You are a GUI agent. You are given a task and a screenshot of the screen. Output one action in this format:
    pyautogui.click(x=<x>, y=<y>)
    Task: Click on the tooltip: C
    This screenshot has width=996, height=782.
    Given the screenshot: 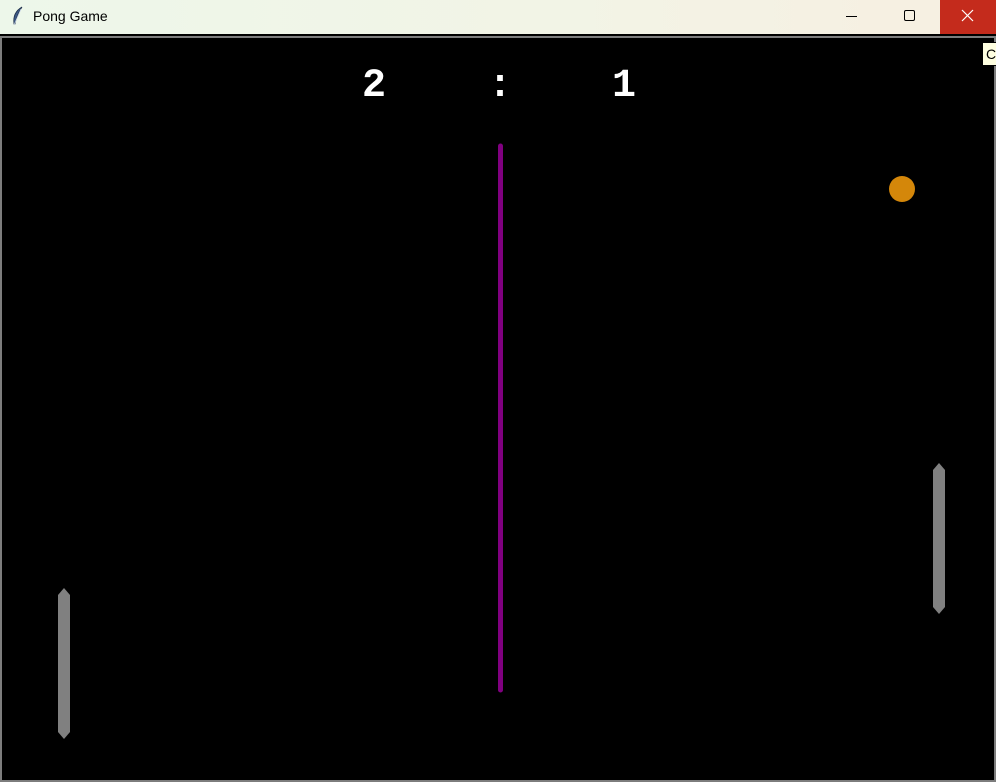 What is the action you would take?
    pyautogui.click(x=989, y=54)
    